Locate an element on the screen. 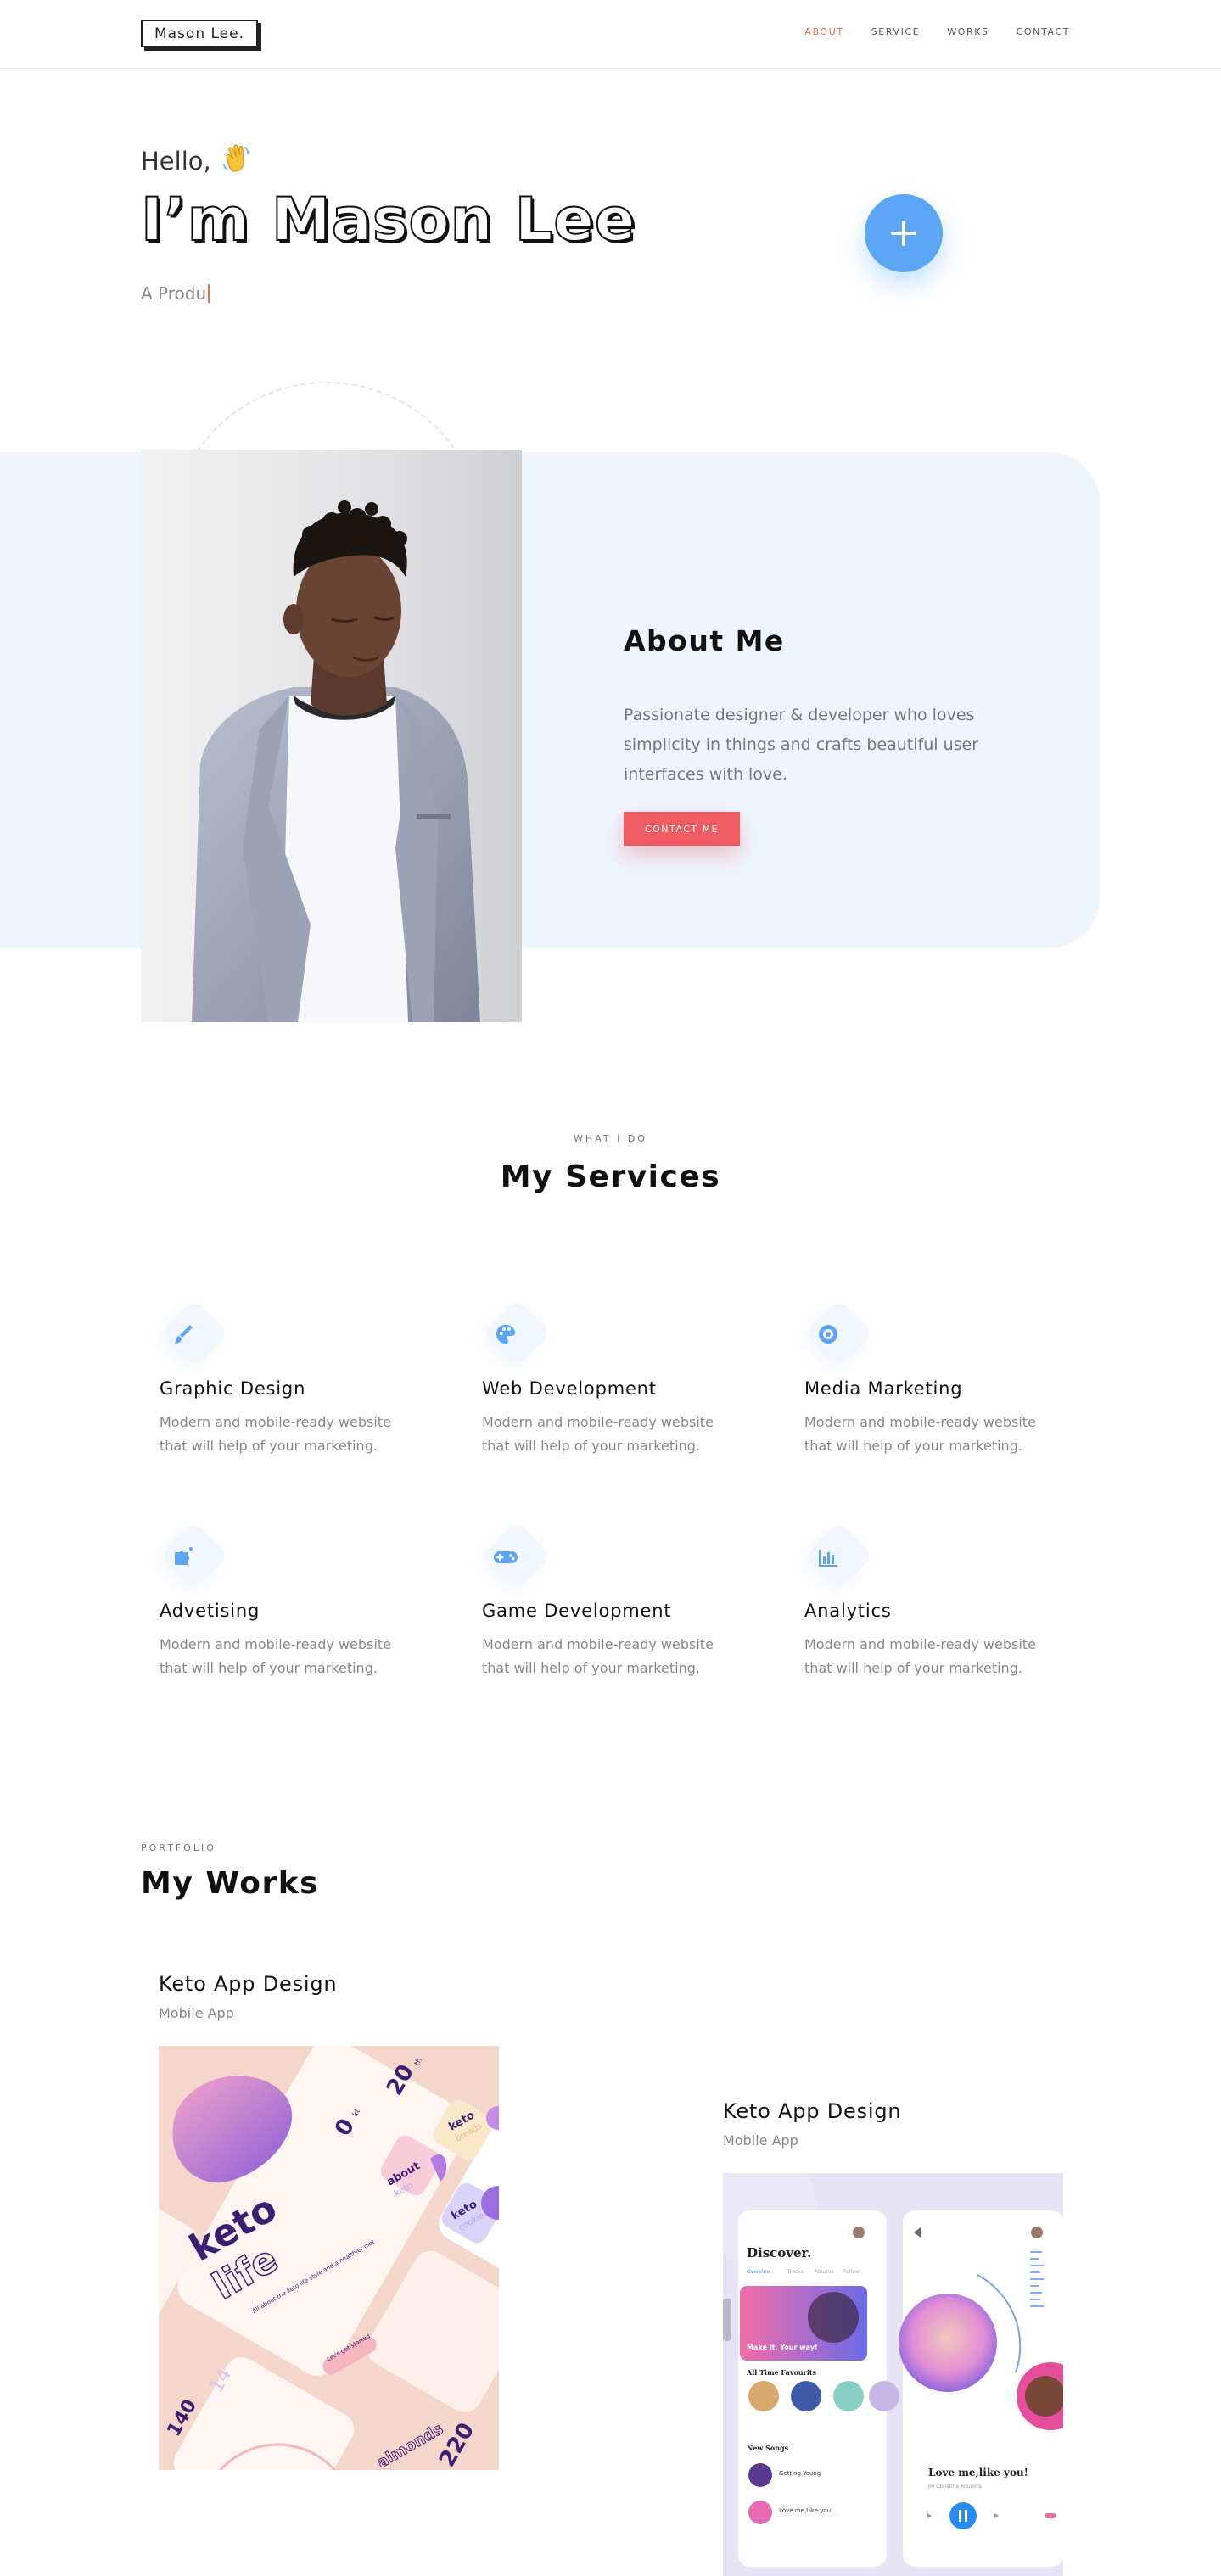  mockup-discover: Discover. is located at coordinates (779, 2252).